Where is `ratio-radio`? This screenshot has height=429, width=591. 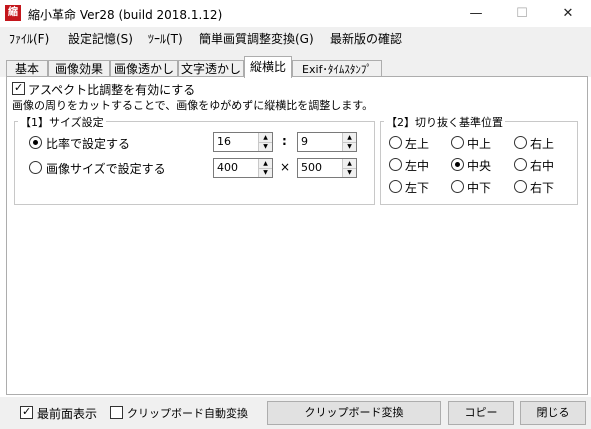
ratio-radio is located at coordinates (35, 142).